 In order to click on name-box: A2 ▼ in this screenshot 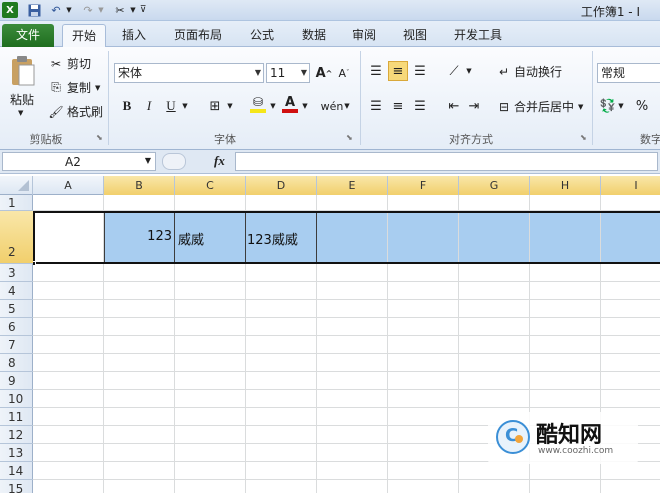, I will do `click(79, 161)`.